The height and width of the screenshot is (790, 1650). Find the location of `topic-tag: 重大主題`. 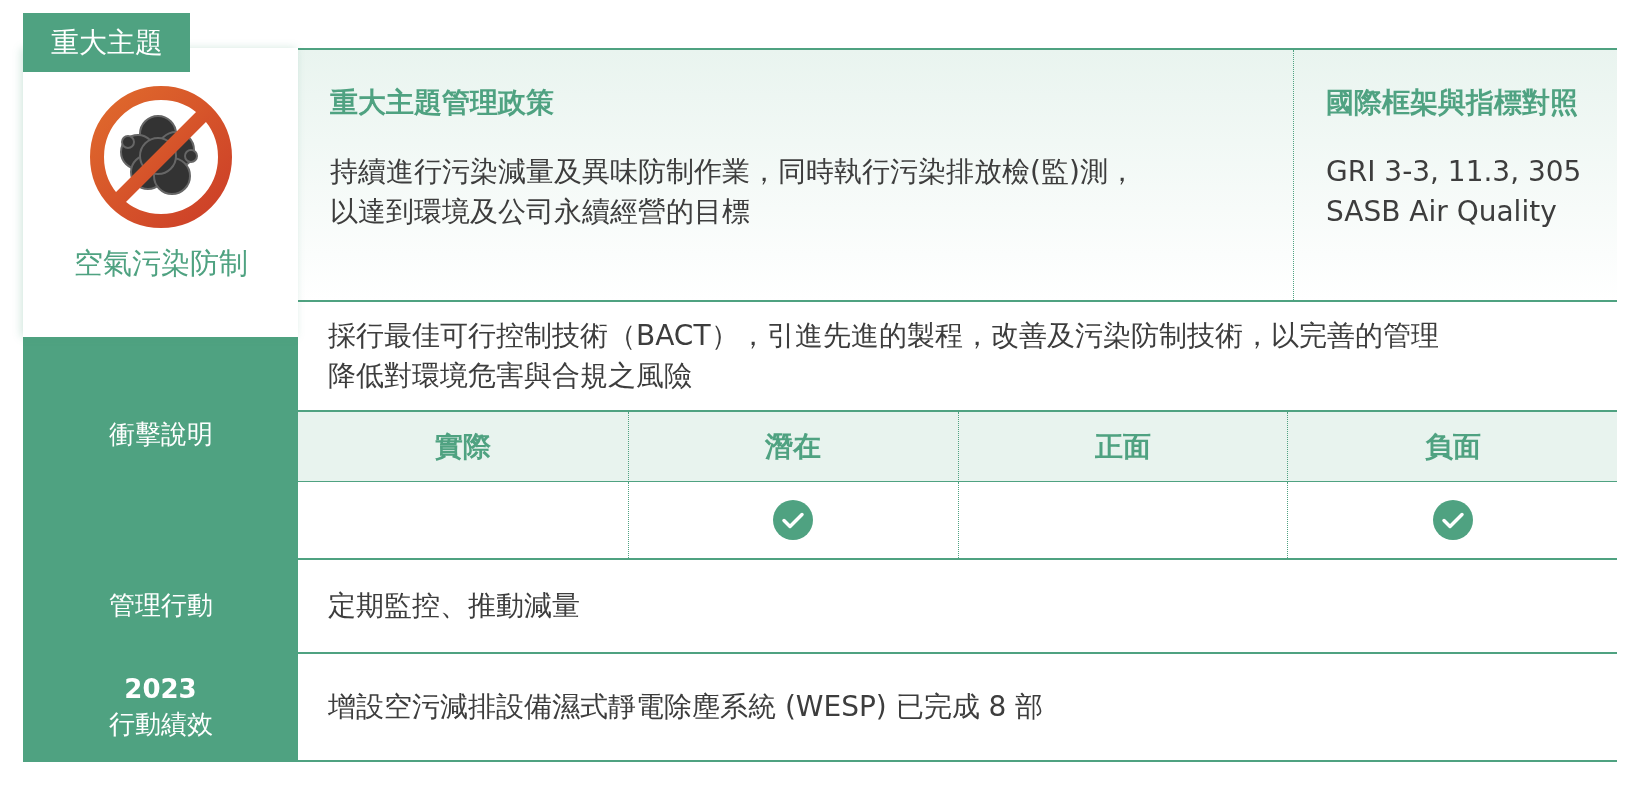

topic-tag: 重大主題 is located at coordinates (106, 42).